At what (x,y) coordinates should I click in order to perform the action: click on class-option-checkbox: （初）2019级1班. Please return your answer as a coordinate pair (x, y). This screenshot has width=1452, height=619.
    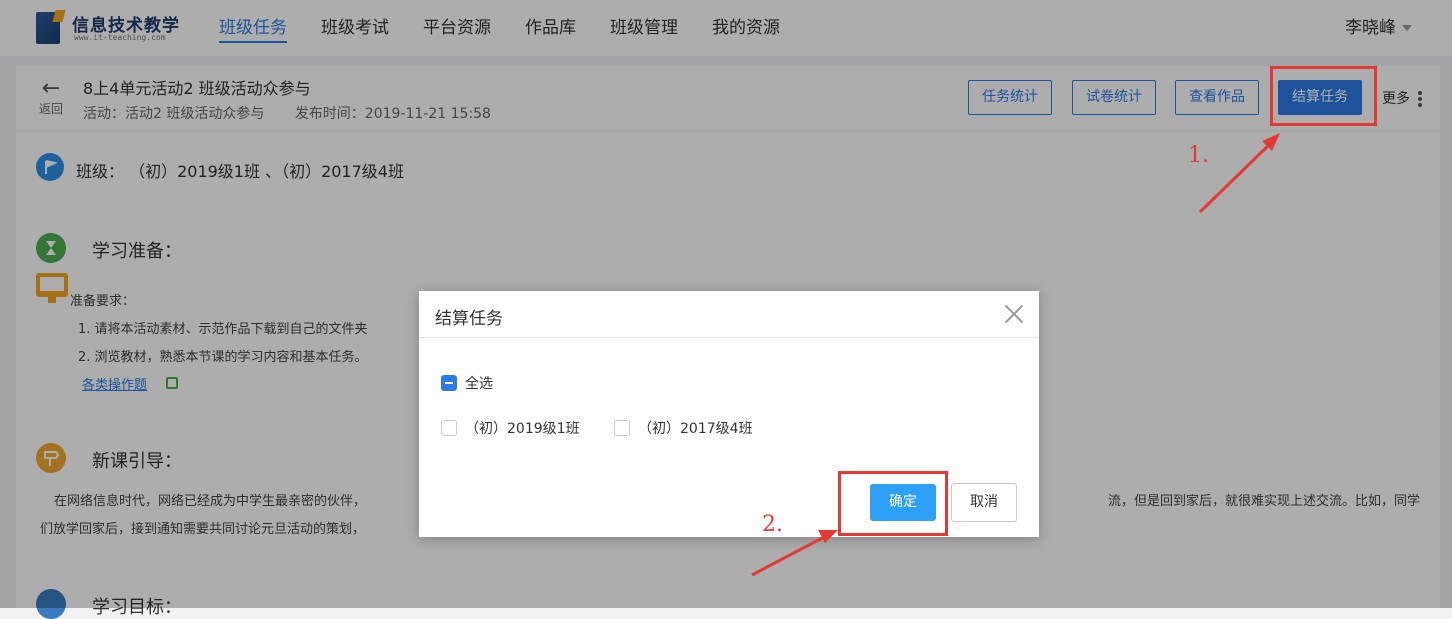
    Looking at the image, I should click on (510, 428).